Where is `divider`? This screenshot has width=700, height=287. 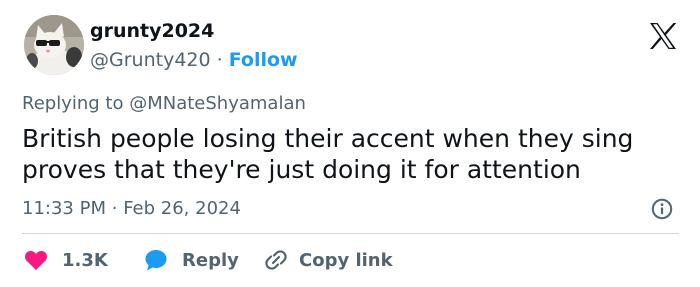 divider is located at coordinates (350, 233).